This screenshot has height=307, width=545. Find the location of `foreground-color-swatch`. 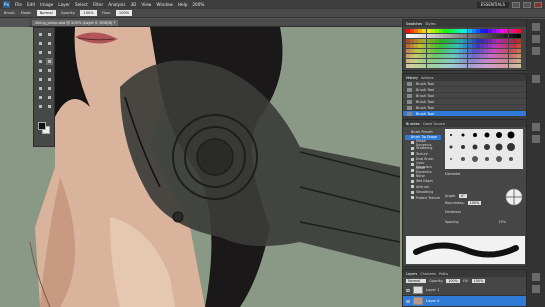

foreground-color-swatch is located at coordinates (42, 126).